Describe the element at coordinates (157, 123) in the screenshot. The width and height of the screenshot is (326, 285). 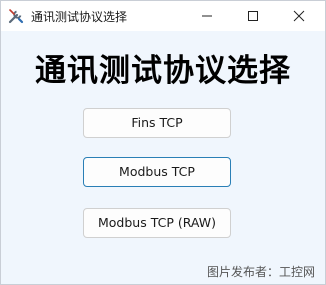
I see `fins-tcp-button: Fins TCP` at that location.